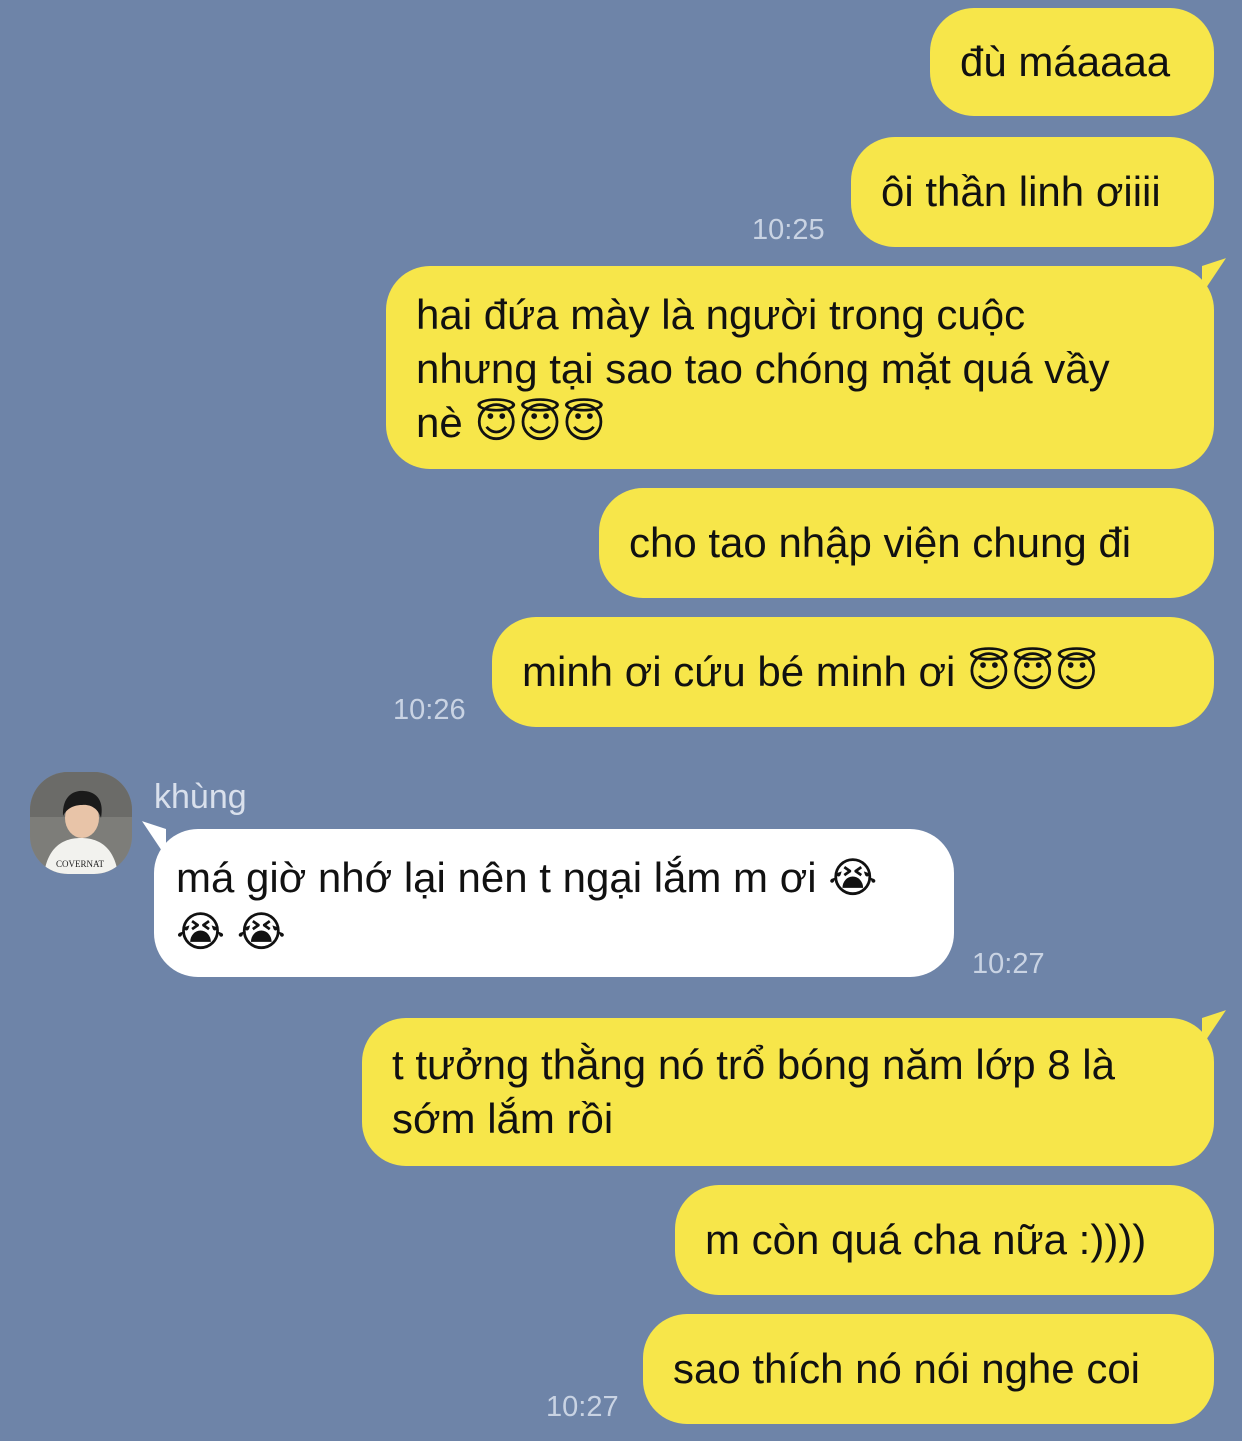 Image resolution: width=1242 pixels, height=1441 pixels. I want to click on message-line: t tưởng thằng nó trổ bóng năm lớp 8 là, so click(753, 1064).